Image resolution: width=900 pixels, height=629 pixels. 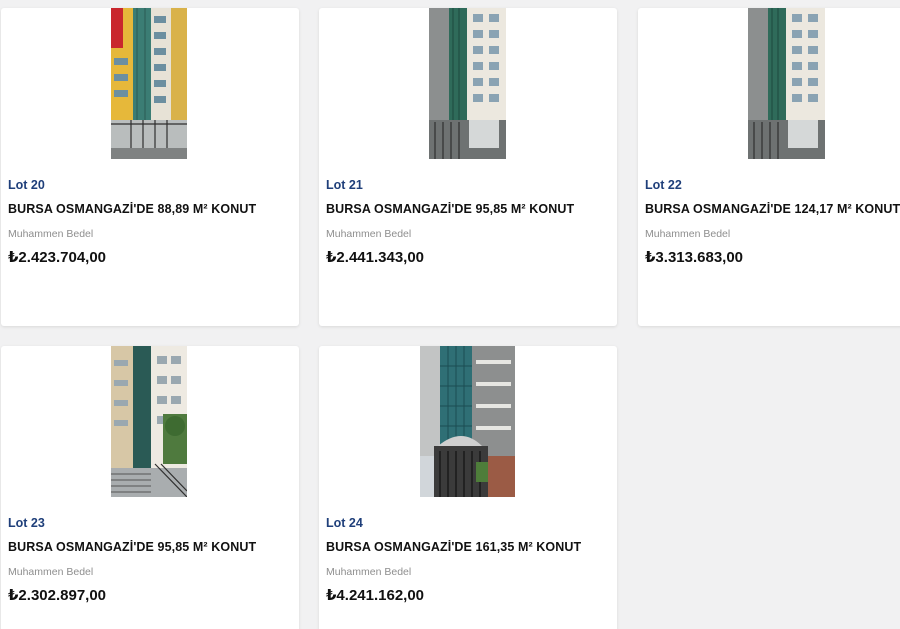 What do you see at coordinates (344, 523) in the screenshot?
I see `lot-number: Lot 24` at bounding box center [344, 523].